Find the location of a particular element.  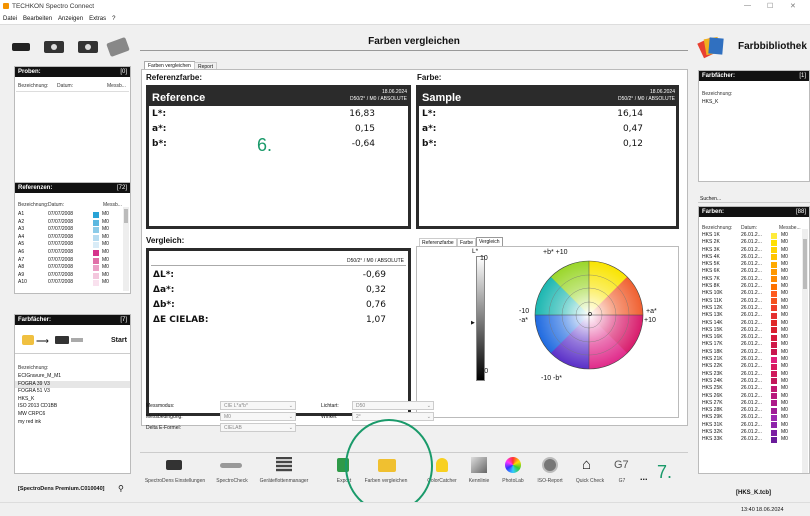

device-tool-icon is located at coordinates (118, 47).